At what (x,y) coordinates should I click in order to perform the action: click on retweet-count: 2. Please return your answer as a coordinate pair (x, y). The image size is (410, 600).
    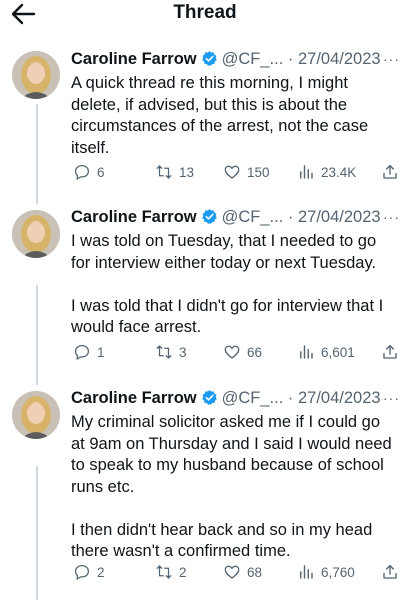
    Looking at the image, I should click on (183, 572).